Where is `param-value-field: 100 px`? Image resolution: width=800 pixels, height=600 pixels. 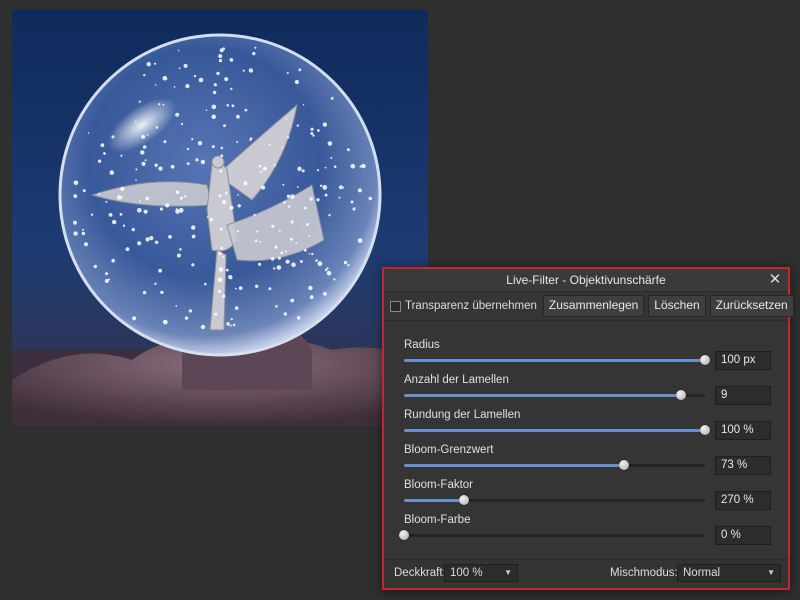
param-value-field: 100 px is located at coordinates (743, 360).